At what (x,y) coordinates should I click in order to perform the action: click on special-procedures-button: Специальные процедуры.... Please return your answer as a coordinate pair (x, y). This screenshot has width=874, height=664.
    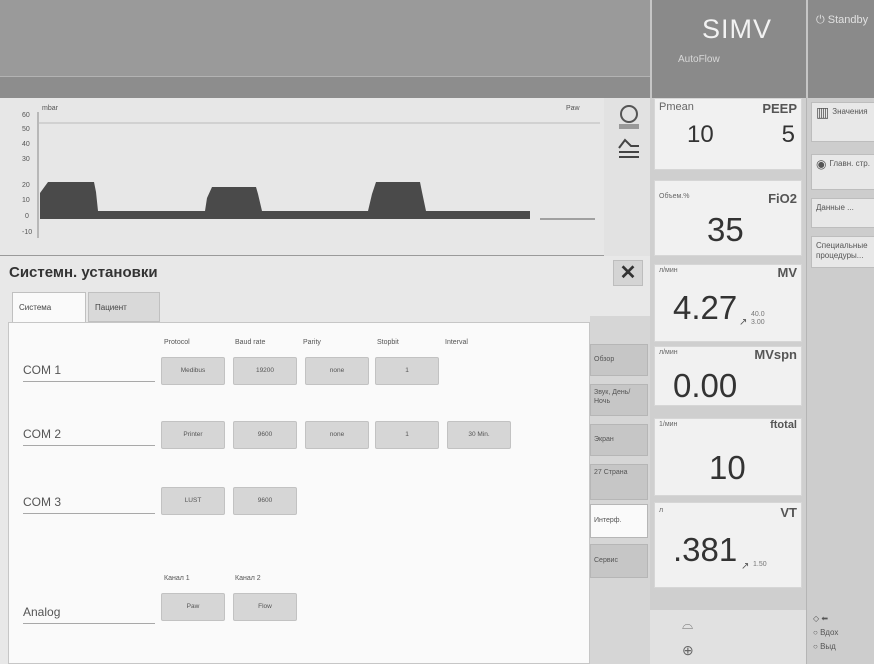
    Looking at the image, I should click on (842, 252).